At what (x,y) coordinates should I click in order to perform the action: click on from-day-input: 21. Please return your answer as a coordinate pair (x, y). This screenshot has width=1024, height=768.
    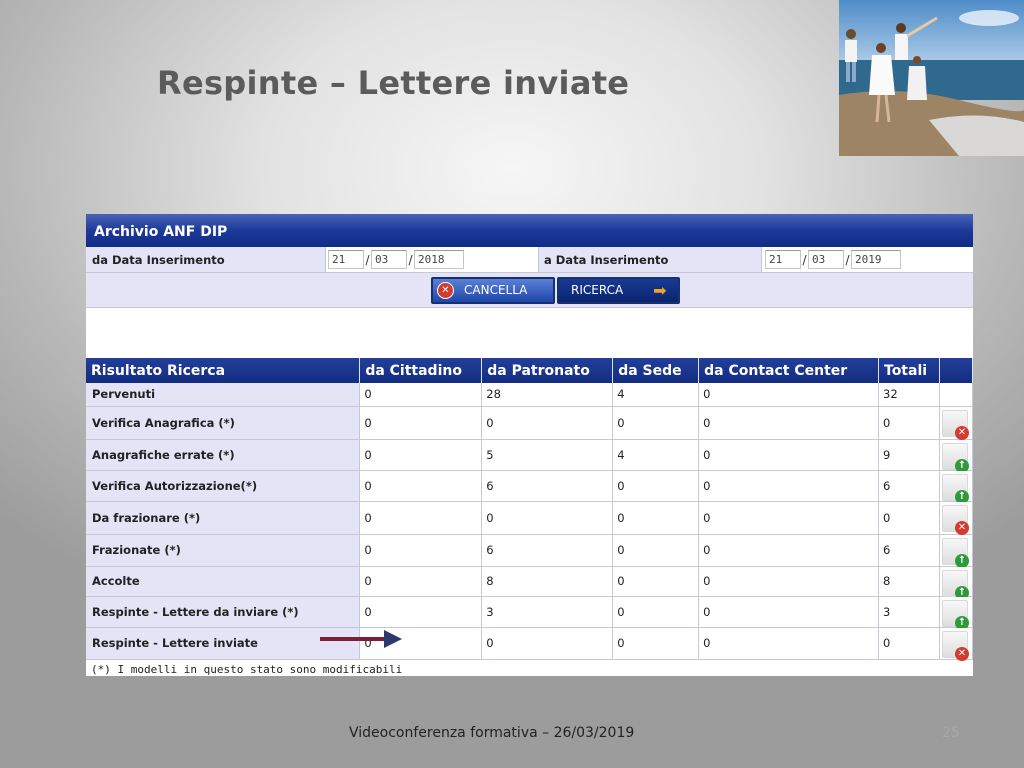
    Looking at the image, I should click on (346, 259).